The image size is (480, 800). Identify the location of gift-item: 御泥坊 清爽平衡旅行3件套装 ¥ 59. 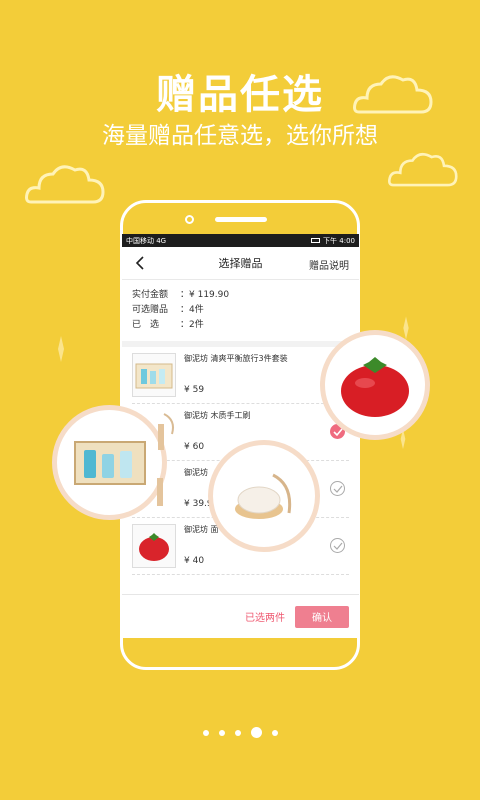
(240, 375).